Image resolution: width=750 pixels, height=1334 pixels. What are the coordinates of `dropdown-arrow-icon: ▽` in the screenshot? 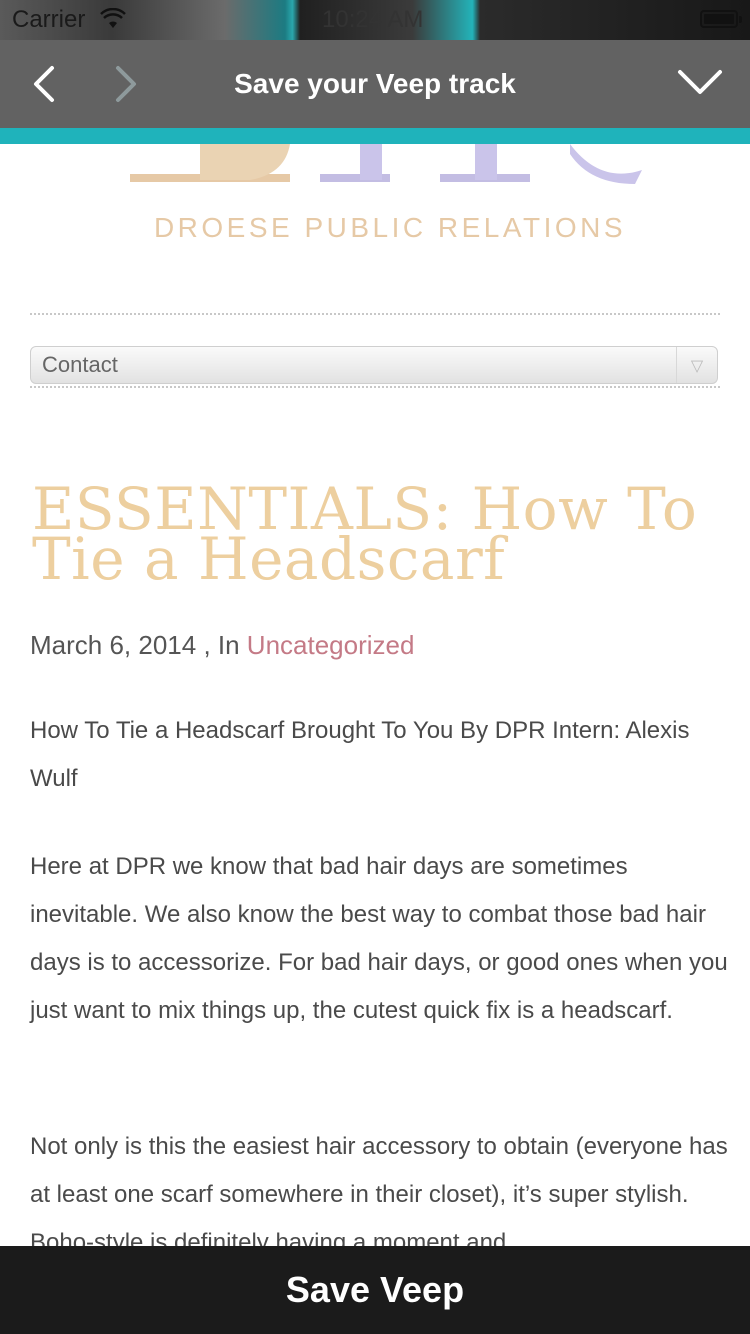 It's located at (696, 365).